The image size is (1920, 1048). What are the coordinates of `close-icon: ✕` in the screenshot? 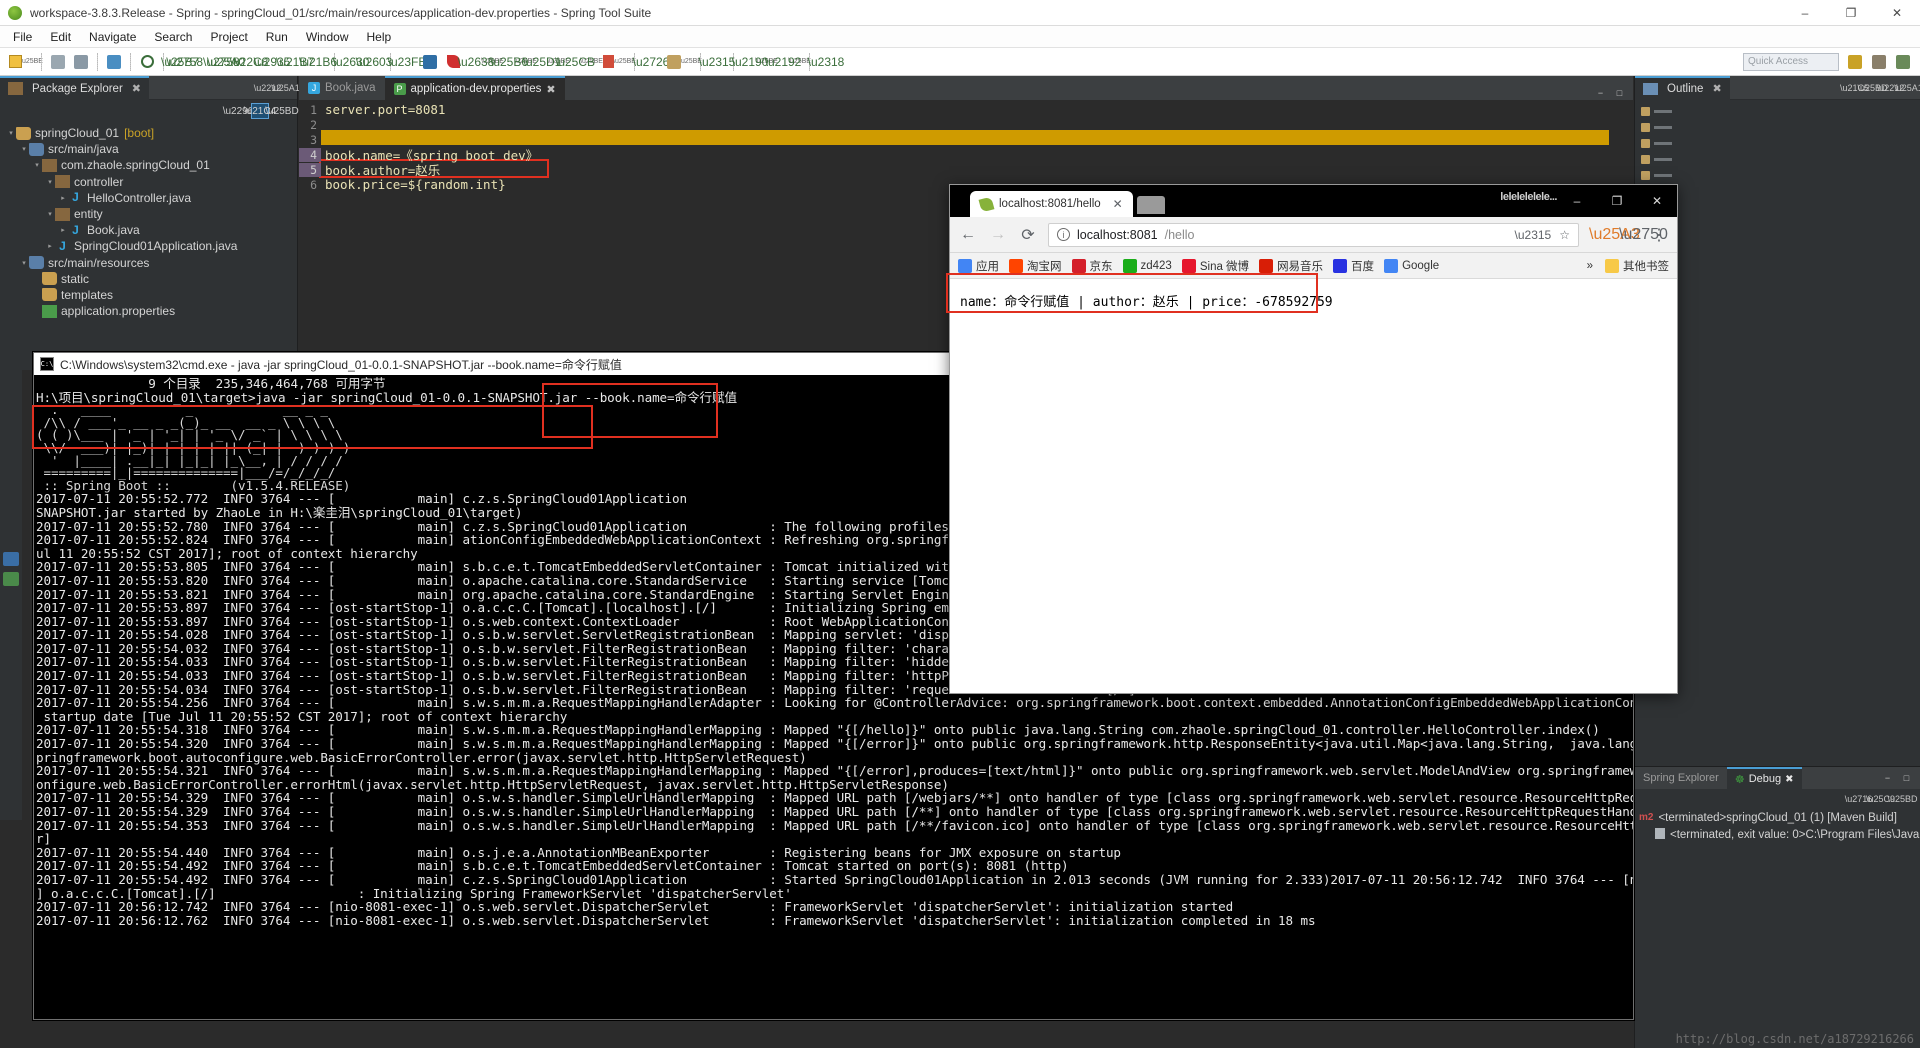 It's located at (1118, 204).